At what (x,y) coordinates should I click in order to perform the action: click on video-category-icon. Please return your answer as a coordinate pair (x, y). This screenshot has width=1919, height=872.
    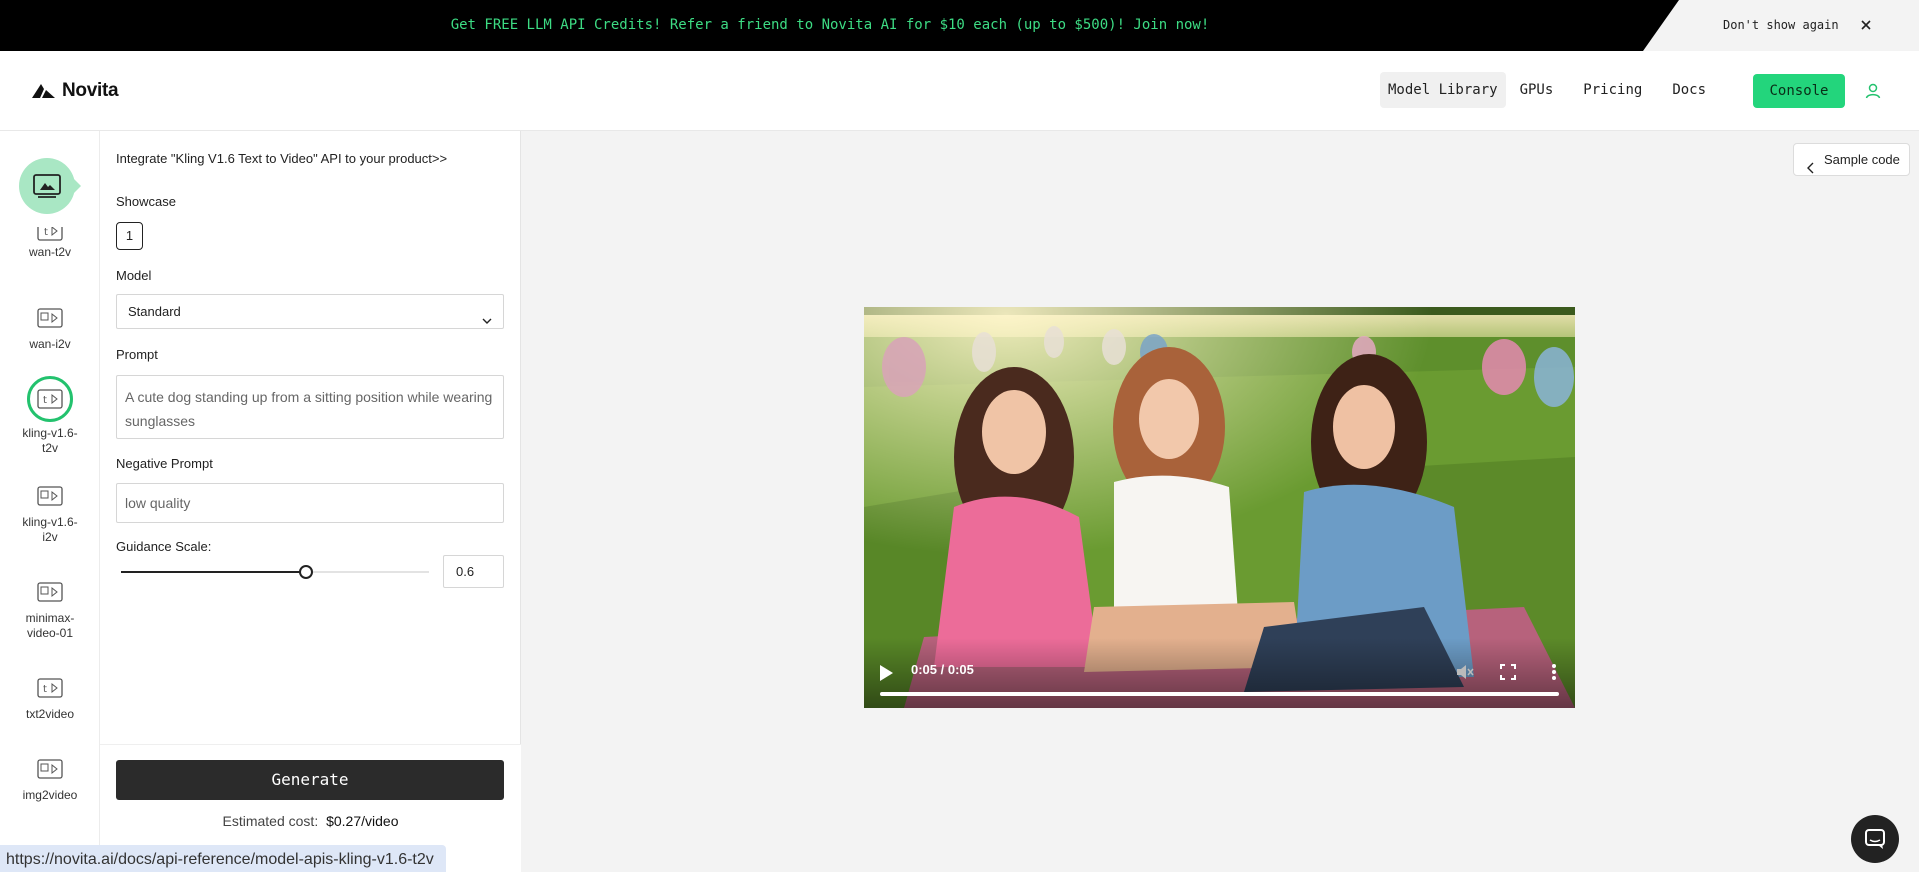
    Looking at the image, I should click on (50, 186).